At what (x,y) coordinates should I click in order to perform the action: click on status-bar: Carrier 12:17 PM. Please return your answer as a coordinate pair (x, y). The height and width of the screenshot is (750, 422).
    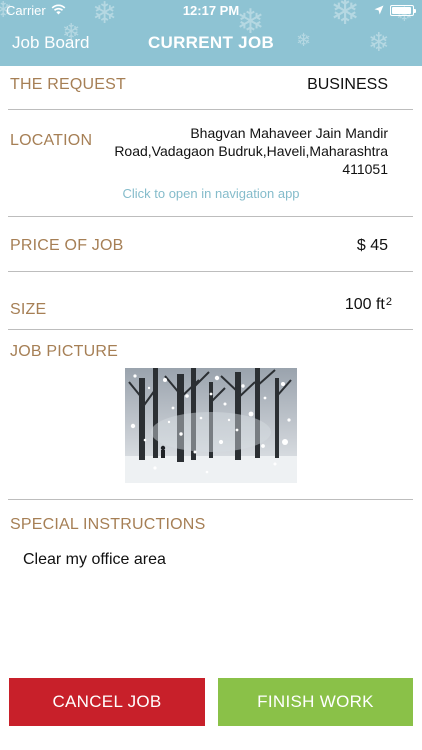
    Looking at the image, I should click on (211, 11).